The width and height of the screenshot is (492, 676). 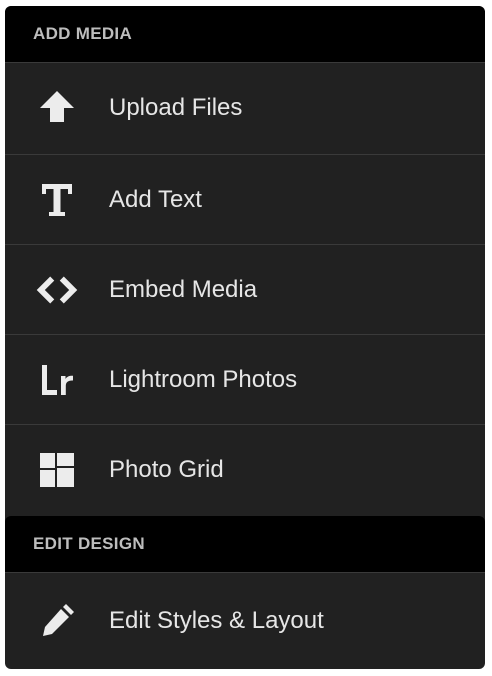 I want to click on pencil-icon, so click(x=57, y=621).